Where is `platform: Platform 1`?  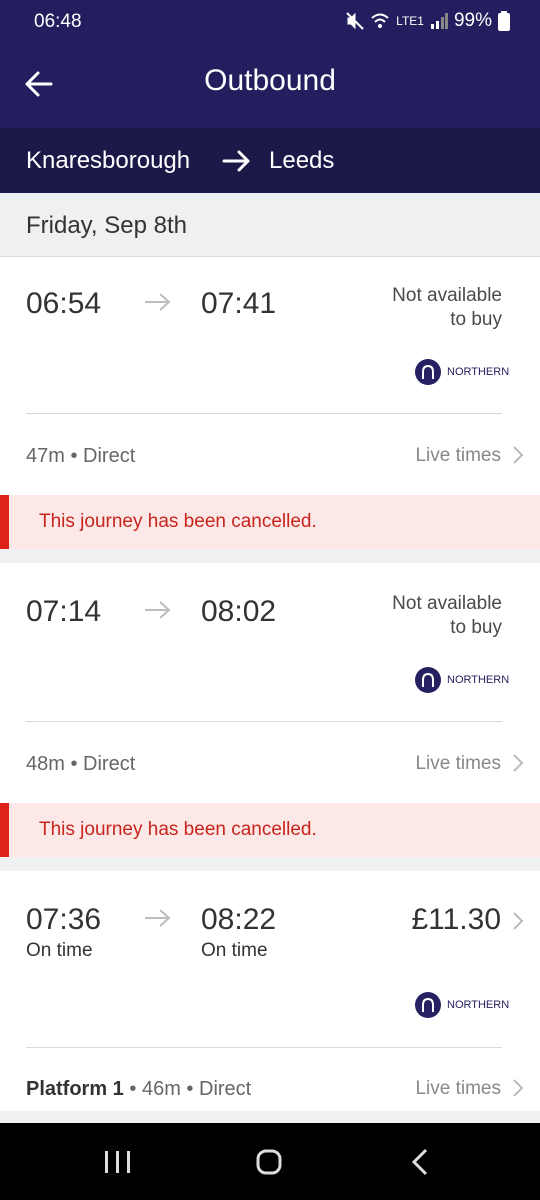 platform: Platform 1 is located at coordinates (75, 1089).